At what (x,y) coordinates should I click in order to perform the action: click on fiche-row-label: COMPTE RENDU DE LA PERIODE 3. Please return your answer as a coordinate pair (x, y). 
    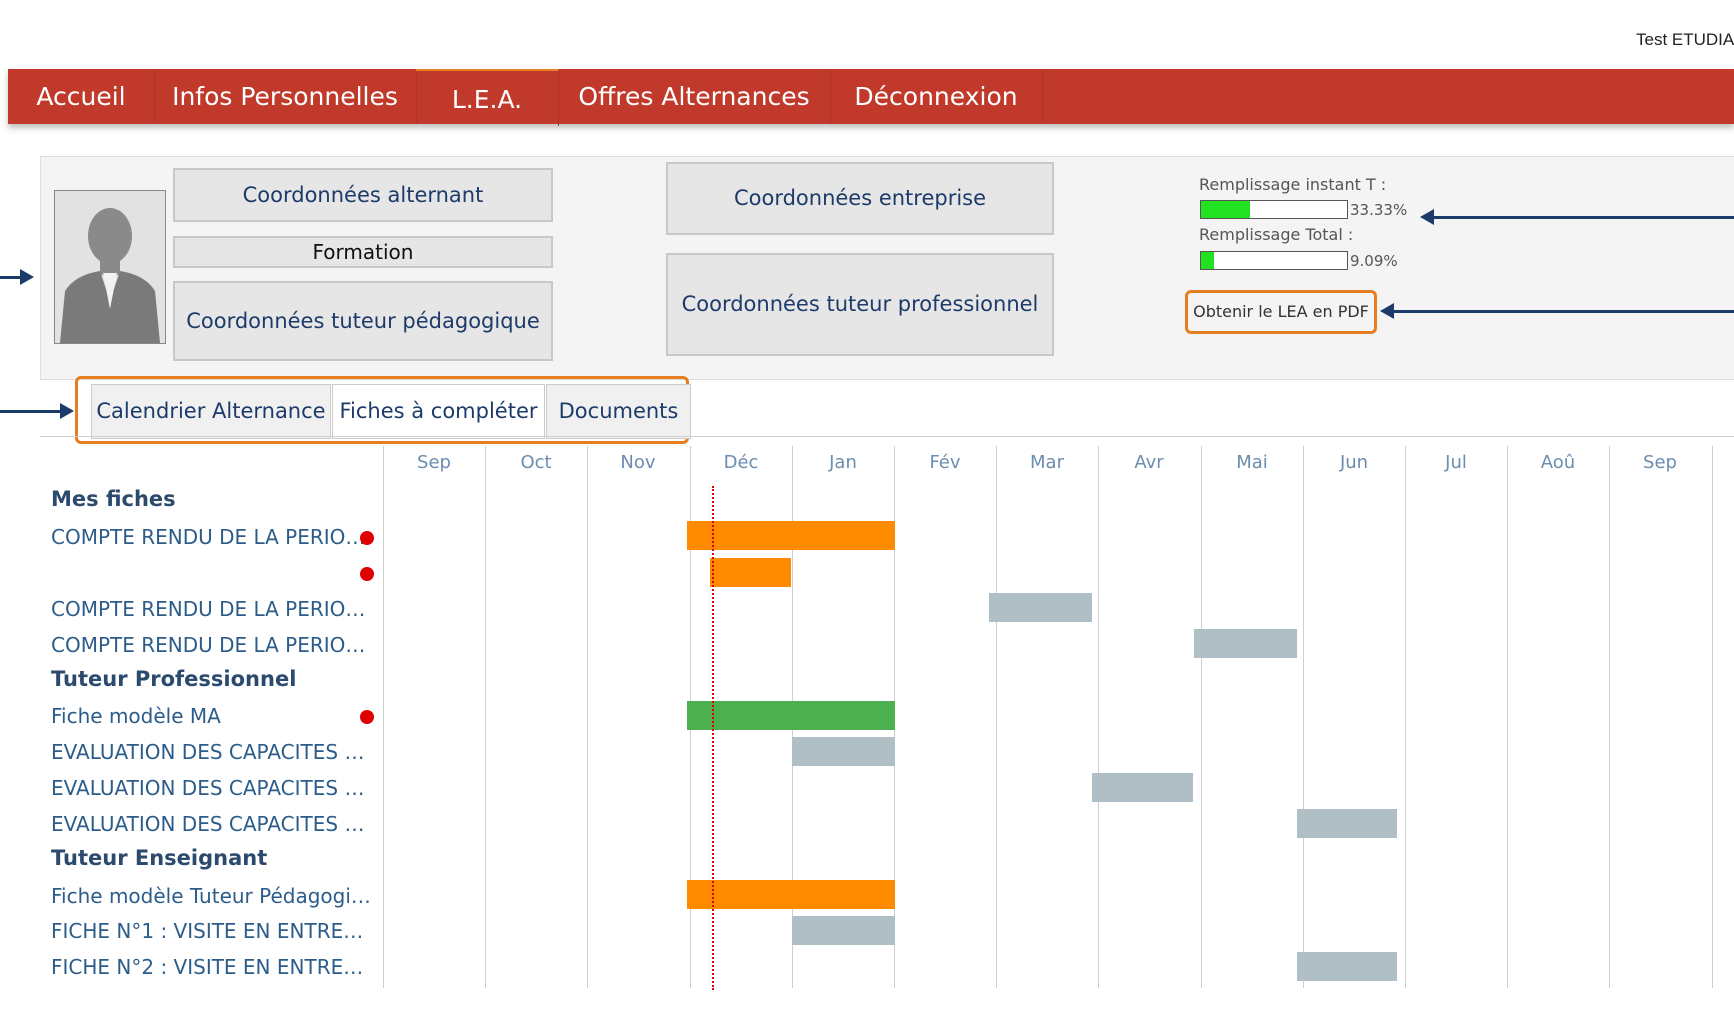
    Looking at the image, I should click on (211, 645).